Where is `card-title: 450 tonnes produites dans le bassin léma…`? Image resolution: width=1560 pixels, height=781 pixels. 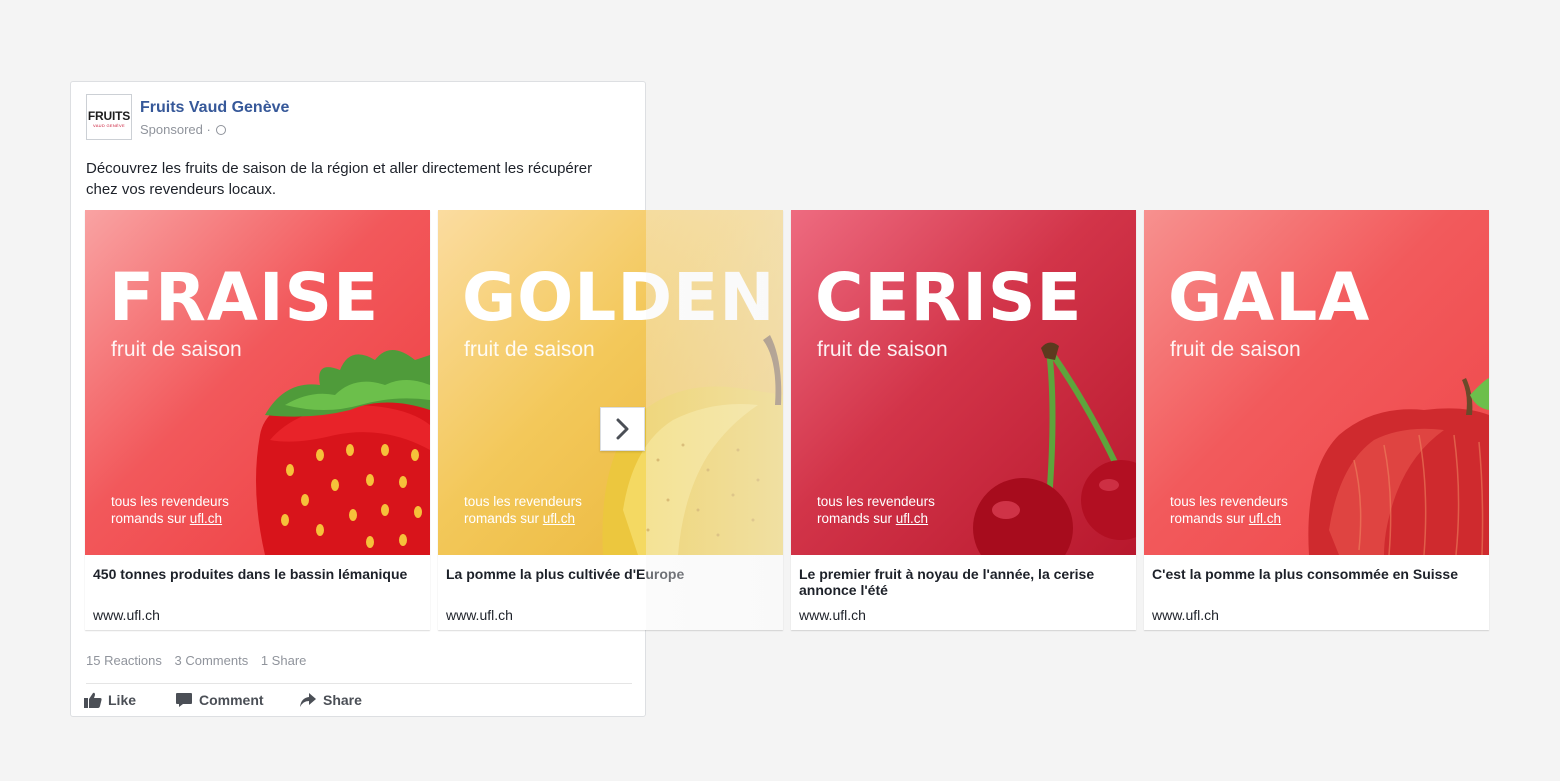
card-title: 450 tonnes produites dans le bassin léma… is located at coordinates (258, 574).